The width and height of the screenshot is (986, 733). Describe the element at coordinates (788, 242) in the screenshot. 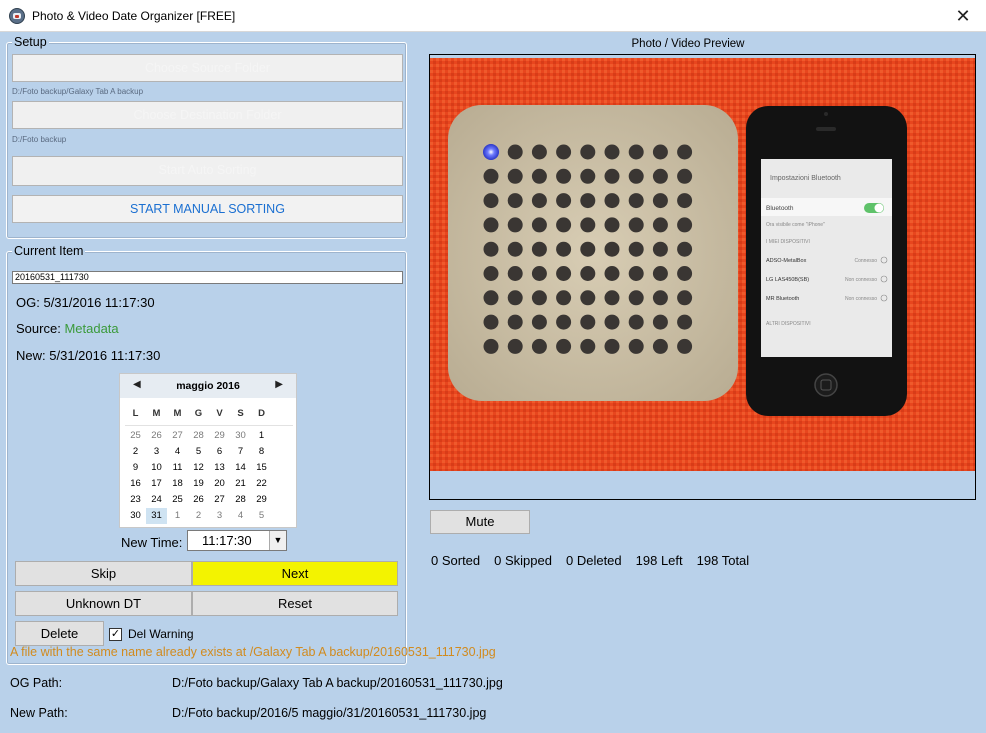

I see `phone-devices-header: I MIEI DISPOSITIVI` at that location.